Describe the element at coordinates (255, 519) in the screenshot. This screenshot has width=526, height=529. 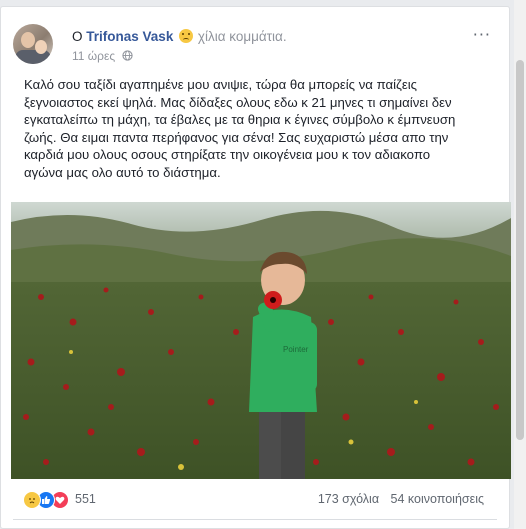
I see `action-divider` at that location.